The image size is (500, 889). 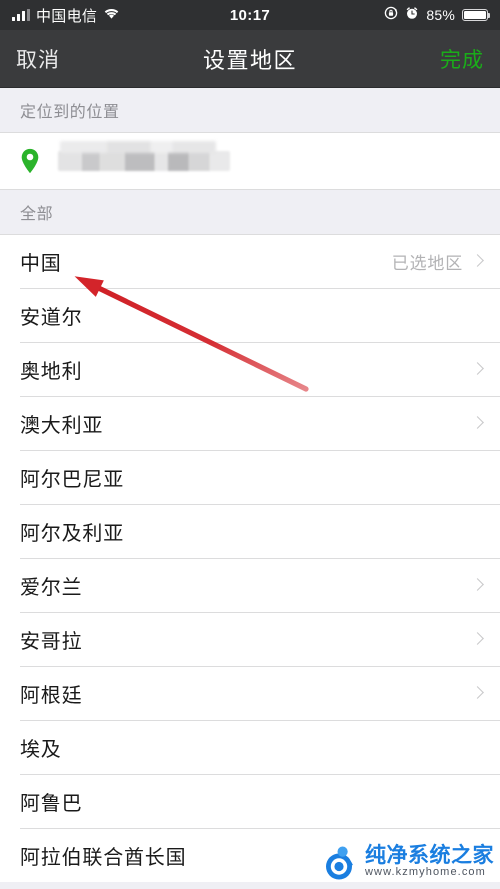 I want to click on country-name: 阿尔巴尼亚, so click(x=72, y=480).